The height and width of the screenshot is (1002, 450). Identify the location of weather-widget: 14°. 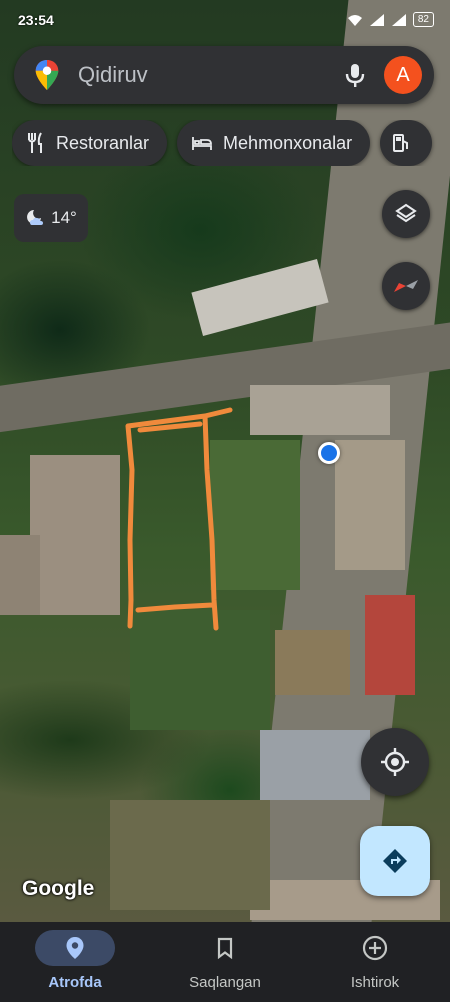
(51, 218).